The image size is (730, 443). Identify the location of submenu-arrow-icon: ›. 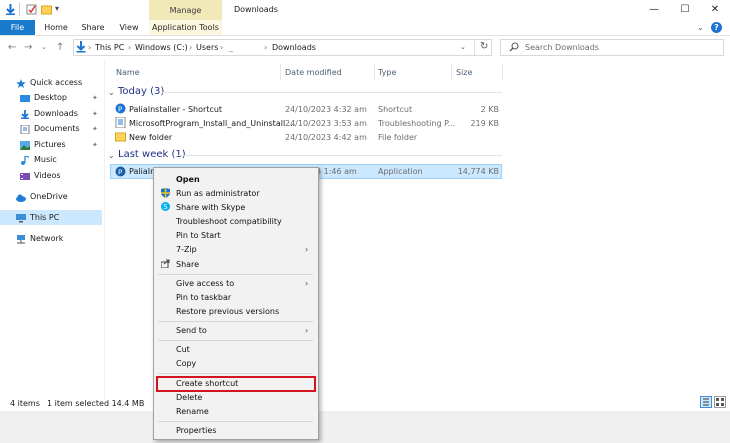
(307, 283).